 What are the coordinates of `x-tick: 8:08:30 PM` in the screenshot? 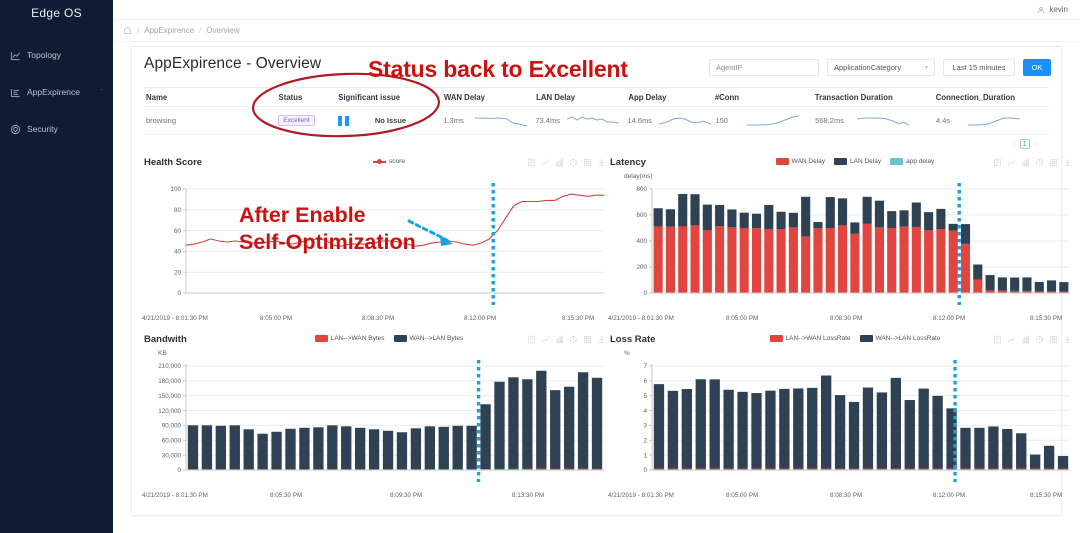 It's located at (378, 318).